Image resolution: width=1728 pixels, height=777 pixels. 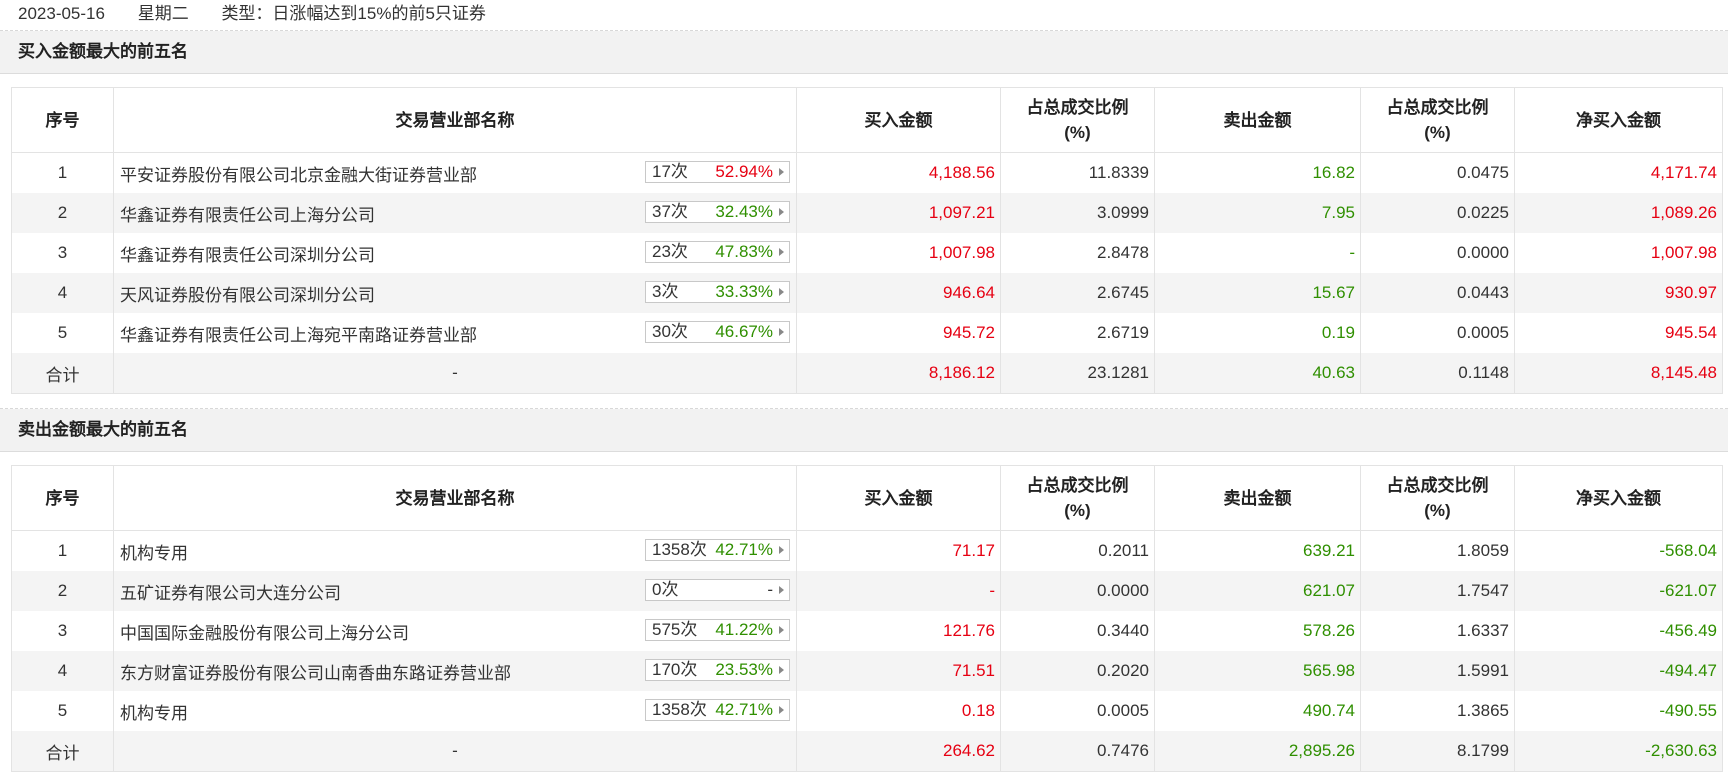 What do you see at coordinates (898, 671) in the screenshot?
I see `buy-amount: 71.51` at bounding box center [898, 671].